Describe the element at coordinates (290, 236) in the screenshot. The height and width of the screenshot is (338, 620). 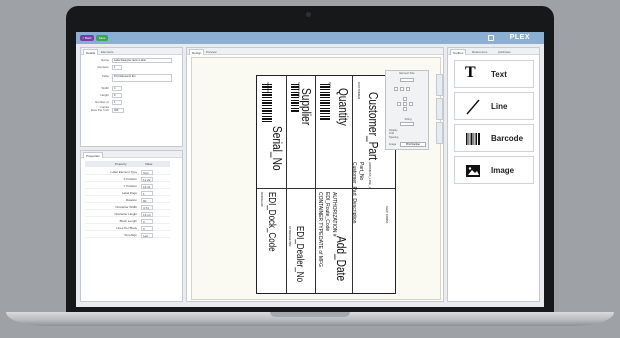
I see `storage-bin-caption: STORAGE BIN` at that location.